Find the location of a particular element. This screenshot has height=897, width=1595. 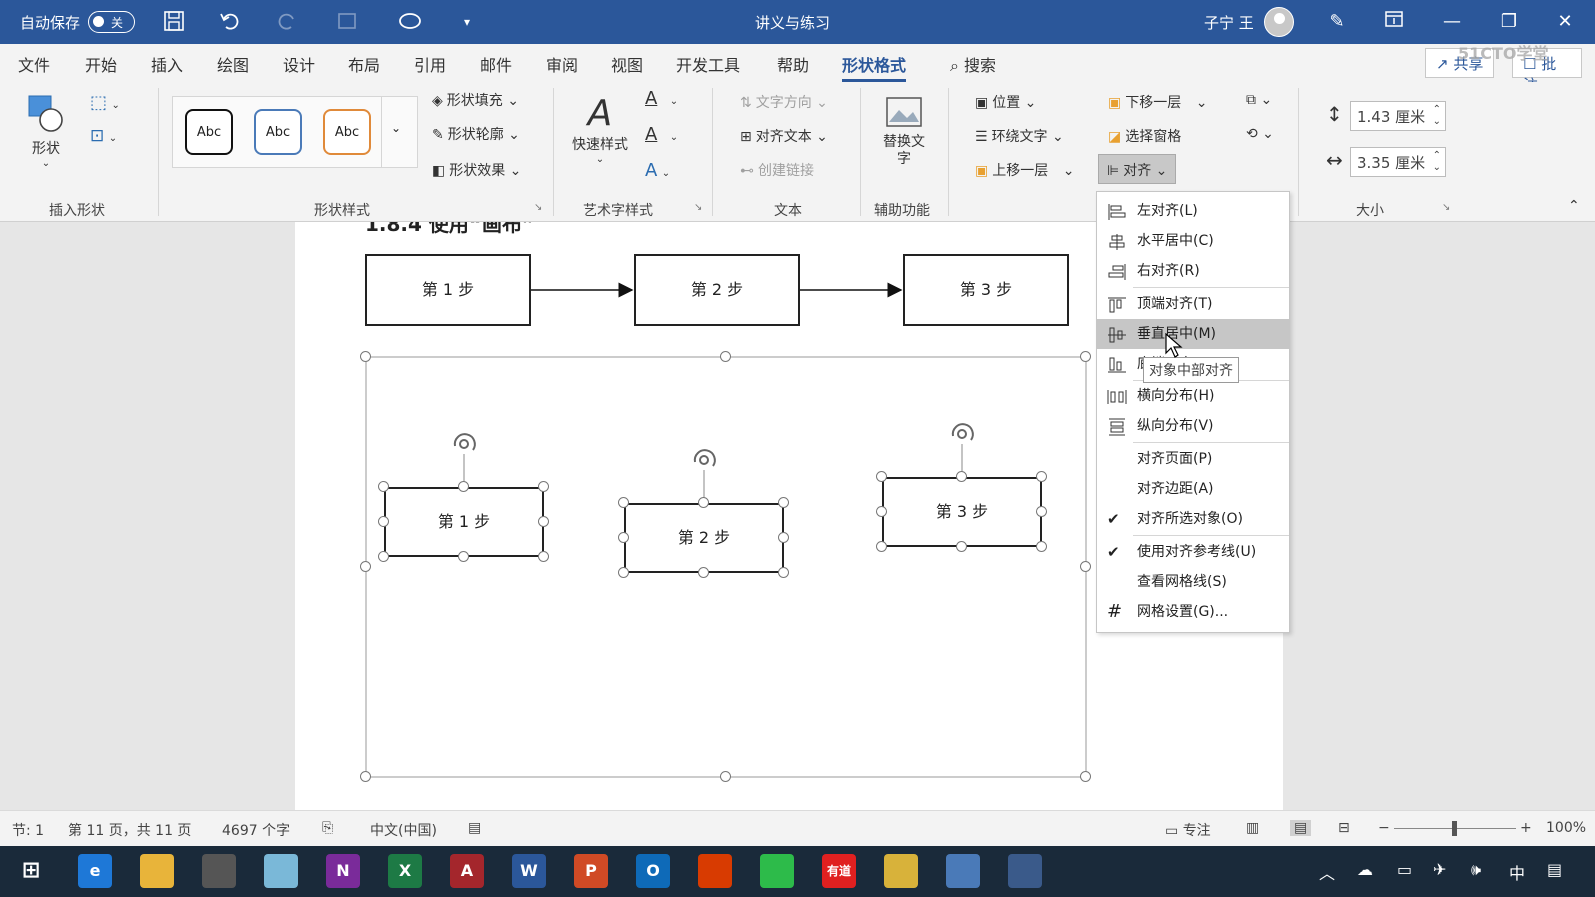

menu-item-align-top: 顶端对齐(T) is located at coordinates (1193, 304).